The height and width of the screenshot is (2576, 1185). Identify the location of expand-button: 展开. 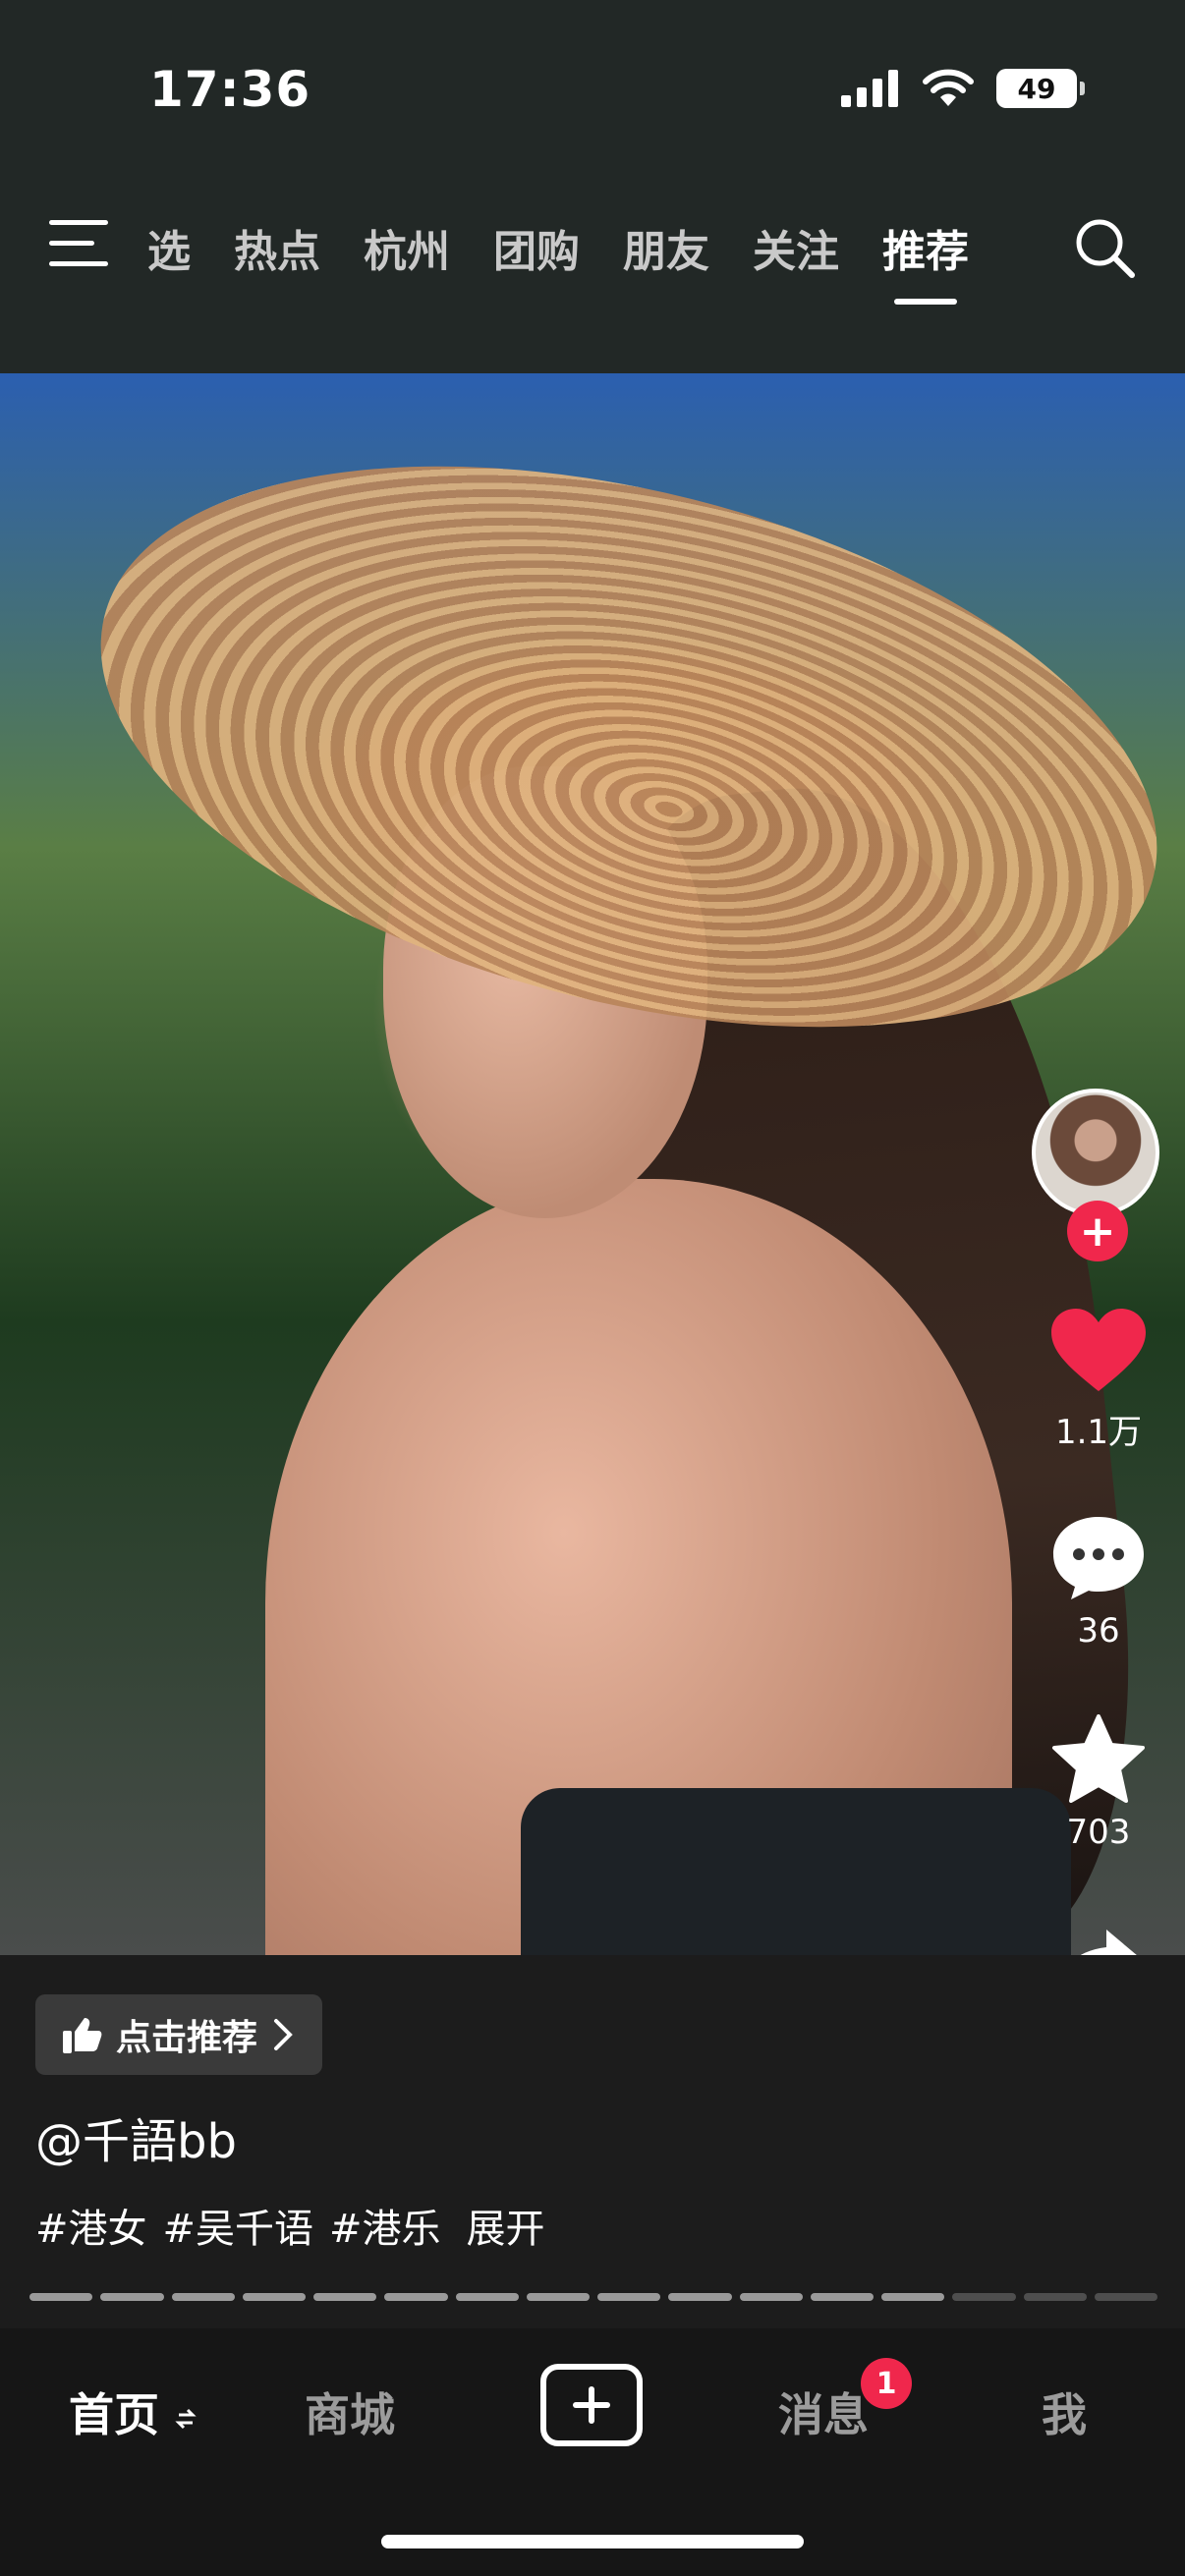
(506, 2225).